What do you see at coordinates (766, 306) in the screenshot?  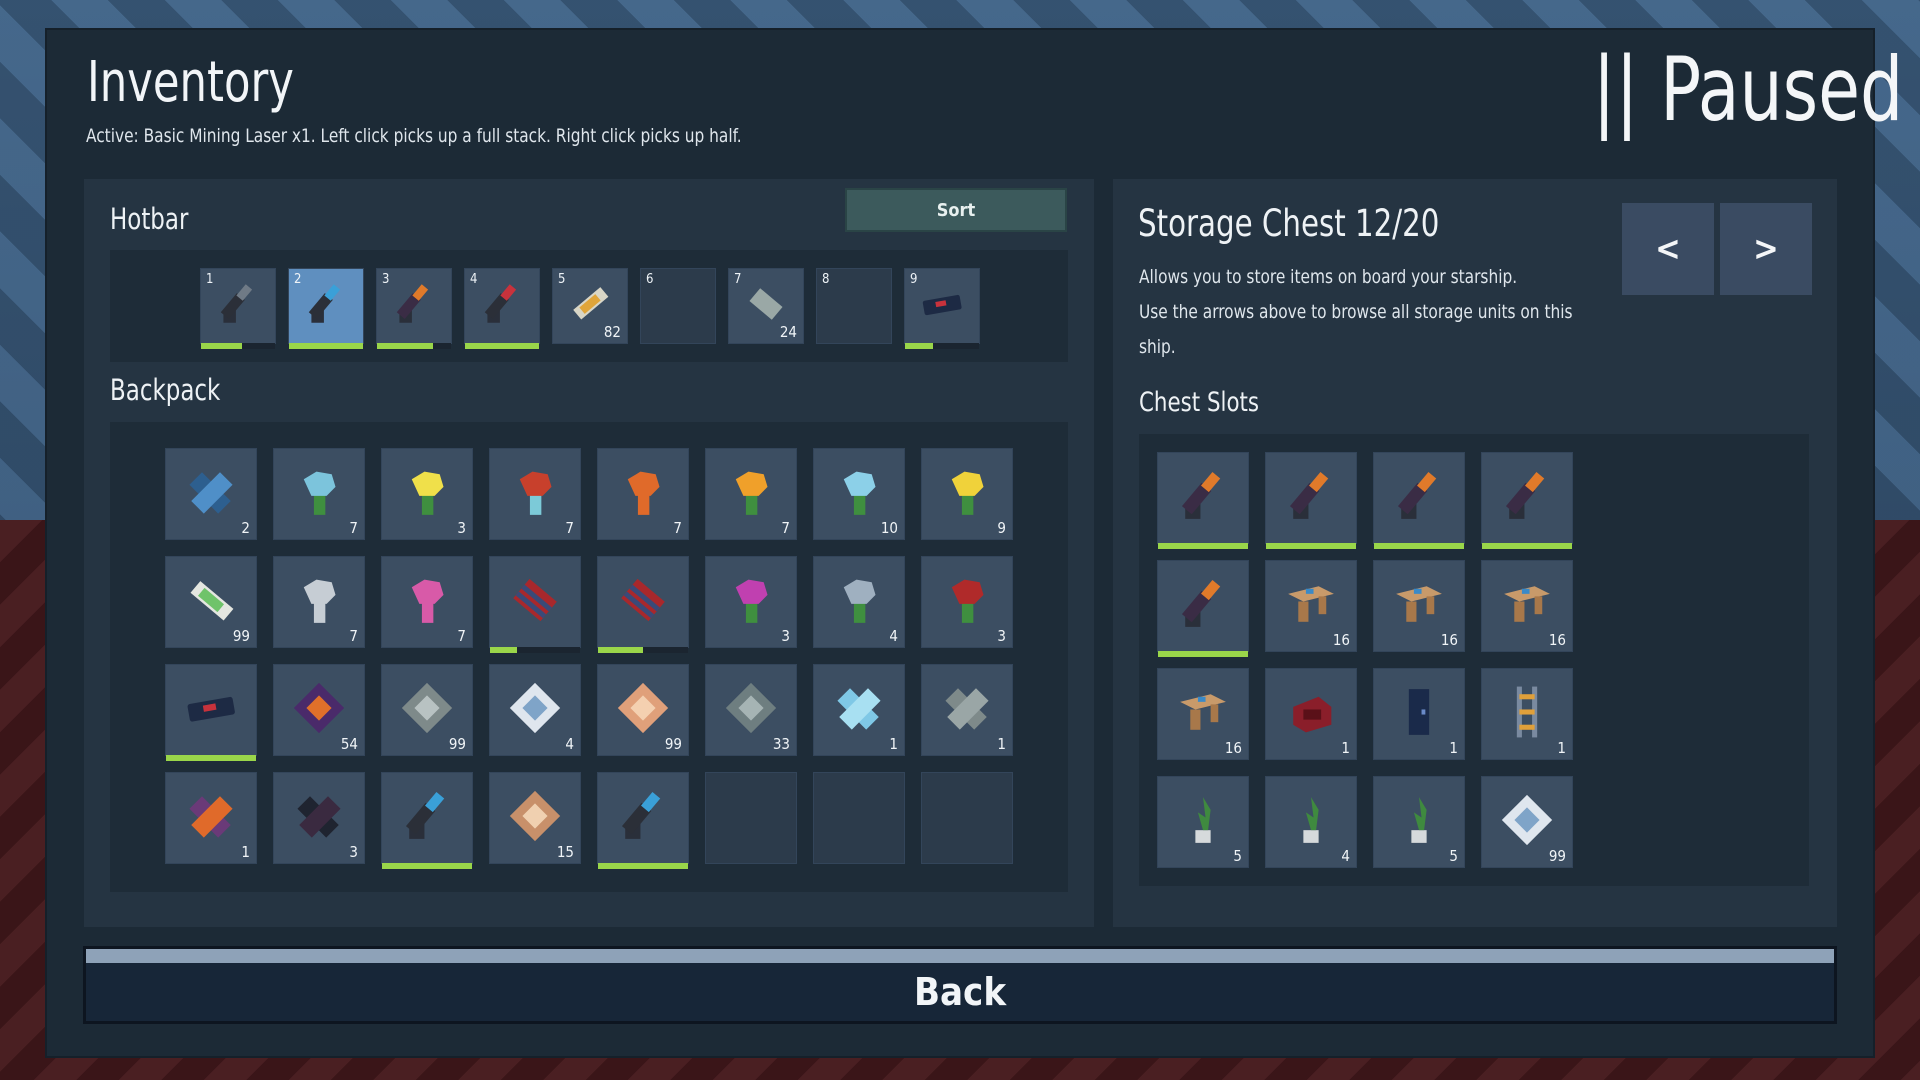 I see `hotbar-slot: 7 24` at bounding box center [766, 306].